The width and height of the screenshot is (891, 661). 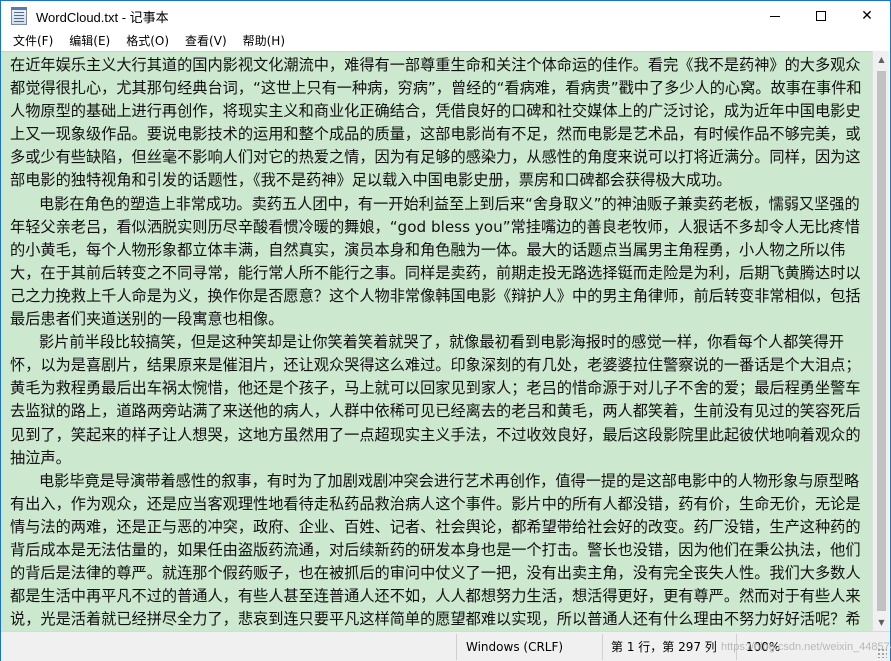 I want to click on close-button: ✕, so click(x=867, y=16).